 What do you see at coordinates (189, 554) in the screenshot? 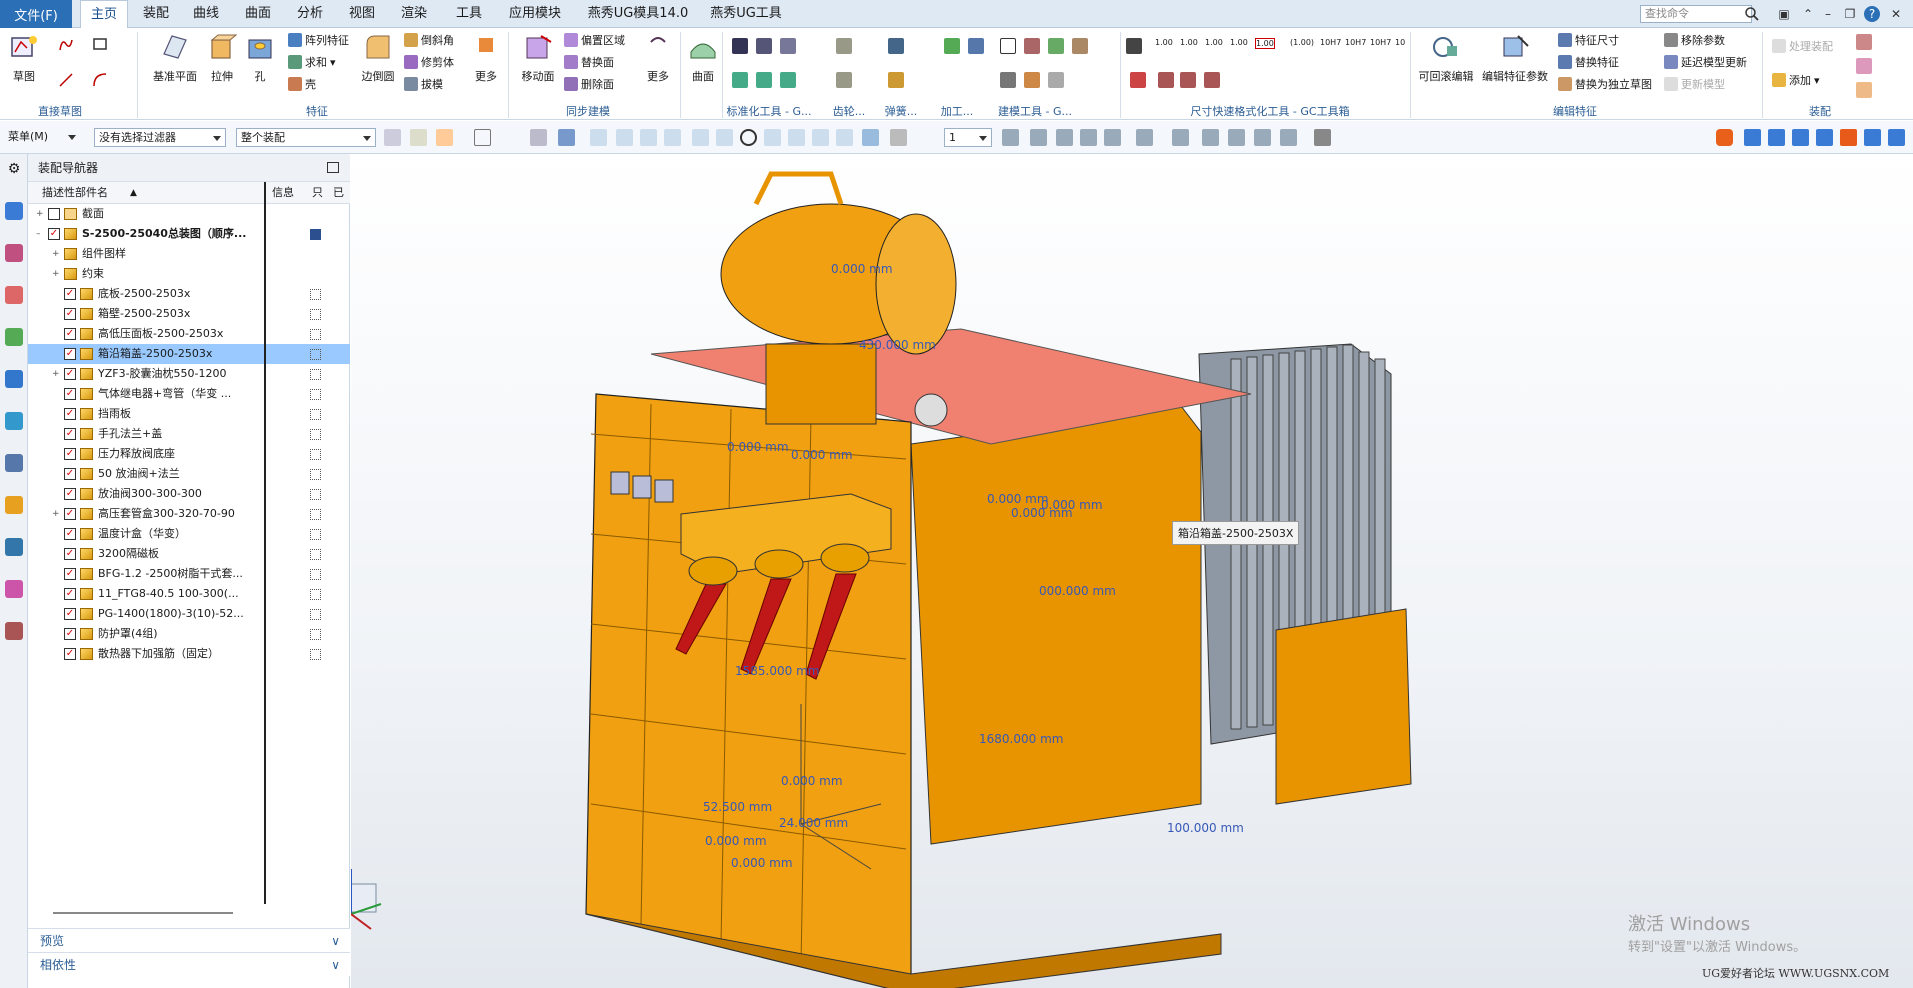
I see `tree-row: ✓ 3200隔磁板` at bounding box center [189, 554].